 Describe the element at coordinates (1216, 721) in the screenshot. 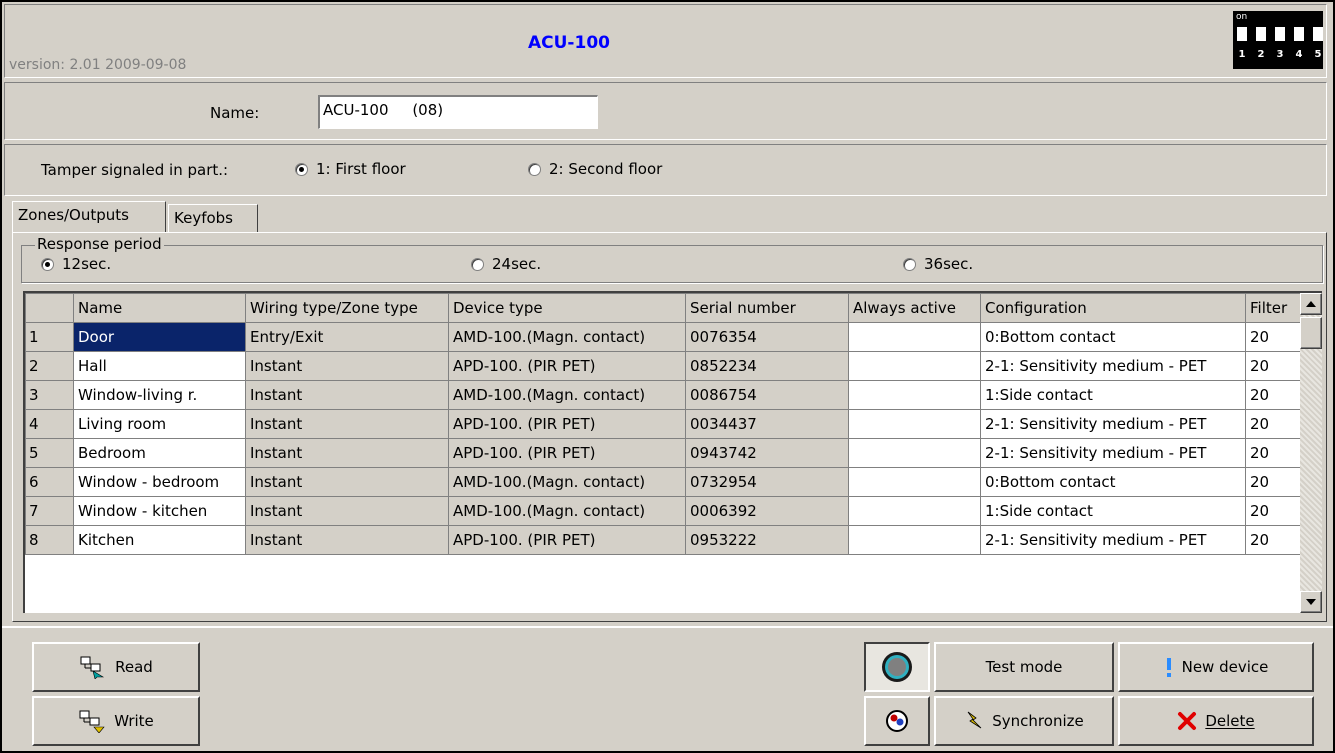

I see `delete-button: Delete` at that location.